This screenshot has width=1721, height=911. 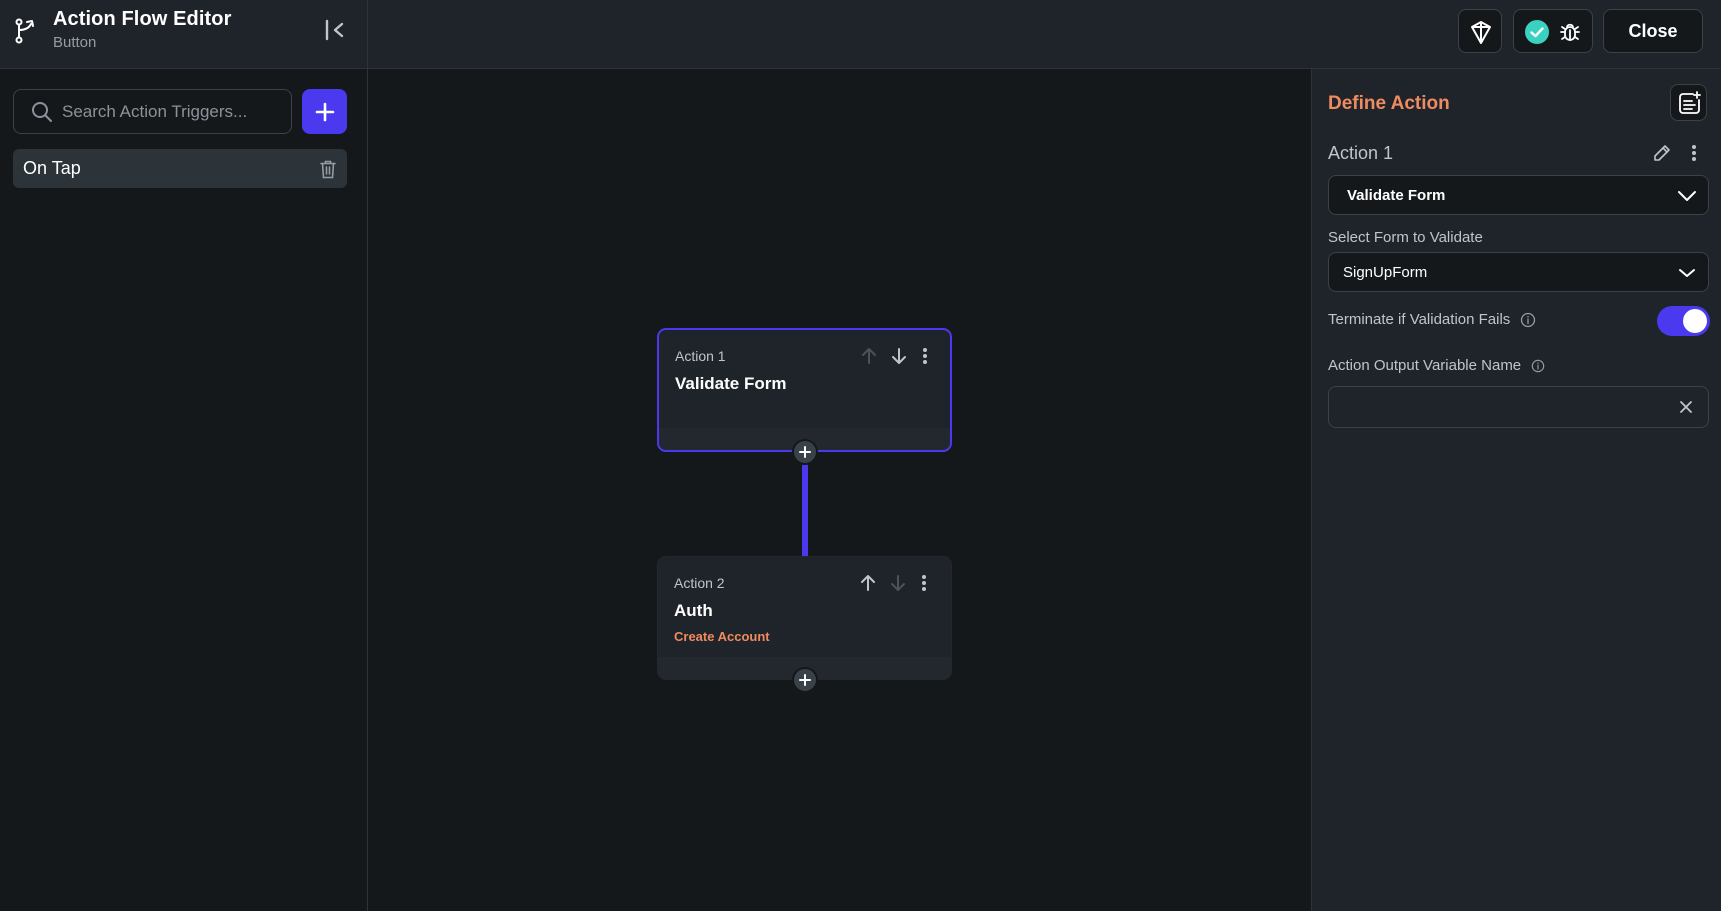 I want to click on form-select-value: SignUpForm, so click(x=1385, y=272).